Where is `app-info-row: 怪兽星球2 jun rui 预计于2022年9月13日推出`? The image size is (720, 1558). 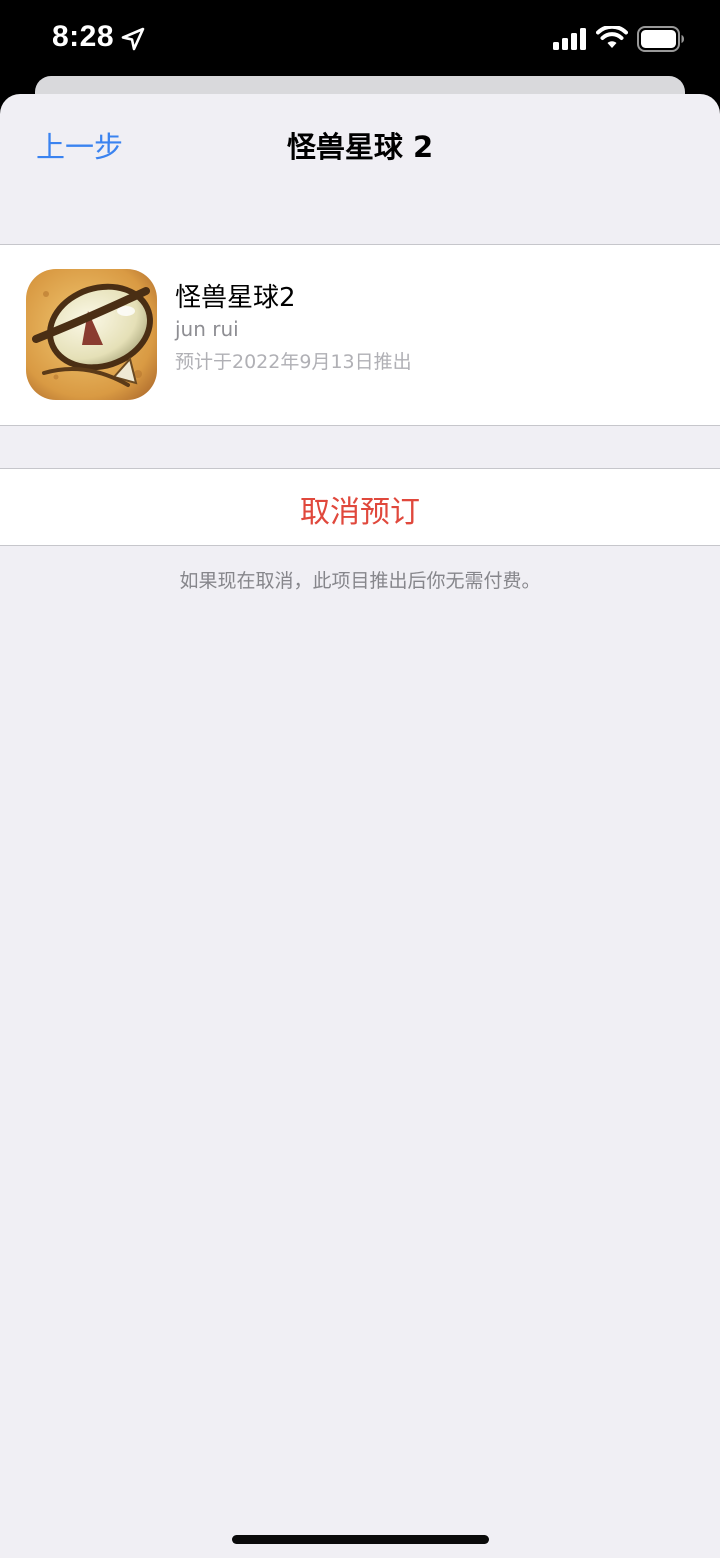 app-info-row: 怪兽星球2 jun rui 预计于2022年9月13日推出 is located at coordinates (360, 335).